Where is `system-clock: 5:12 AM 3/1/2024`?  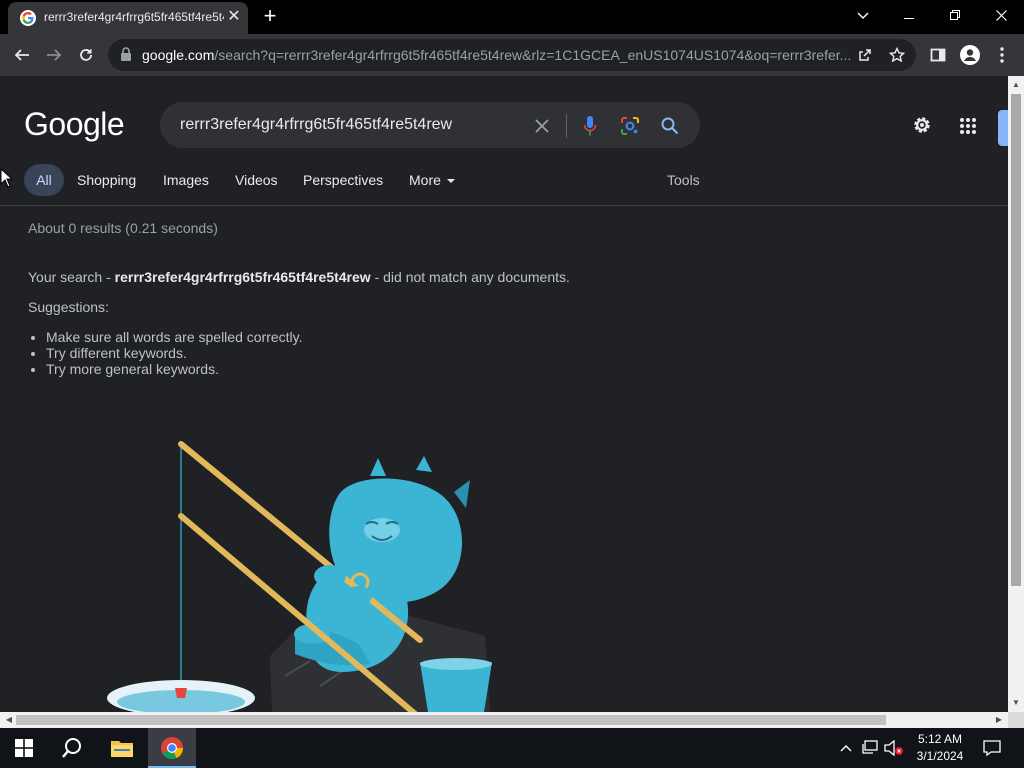 system-clock: 5:12 AM 3/1/2024 is located at coordinates (940, 748).